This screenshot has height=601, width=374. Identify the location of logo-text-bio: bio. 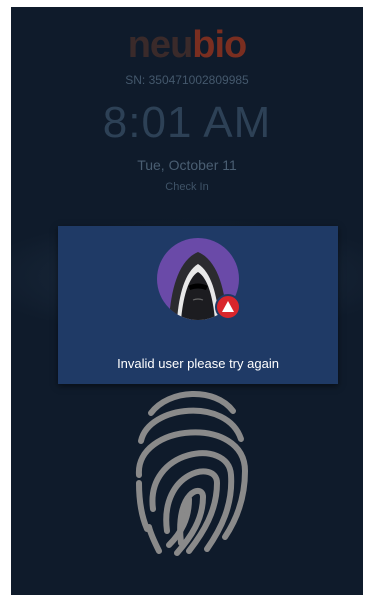
(219, 45).